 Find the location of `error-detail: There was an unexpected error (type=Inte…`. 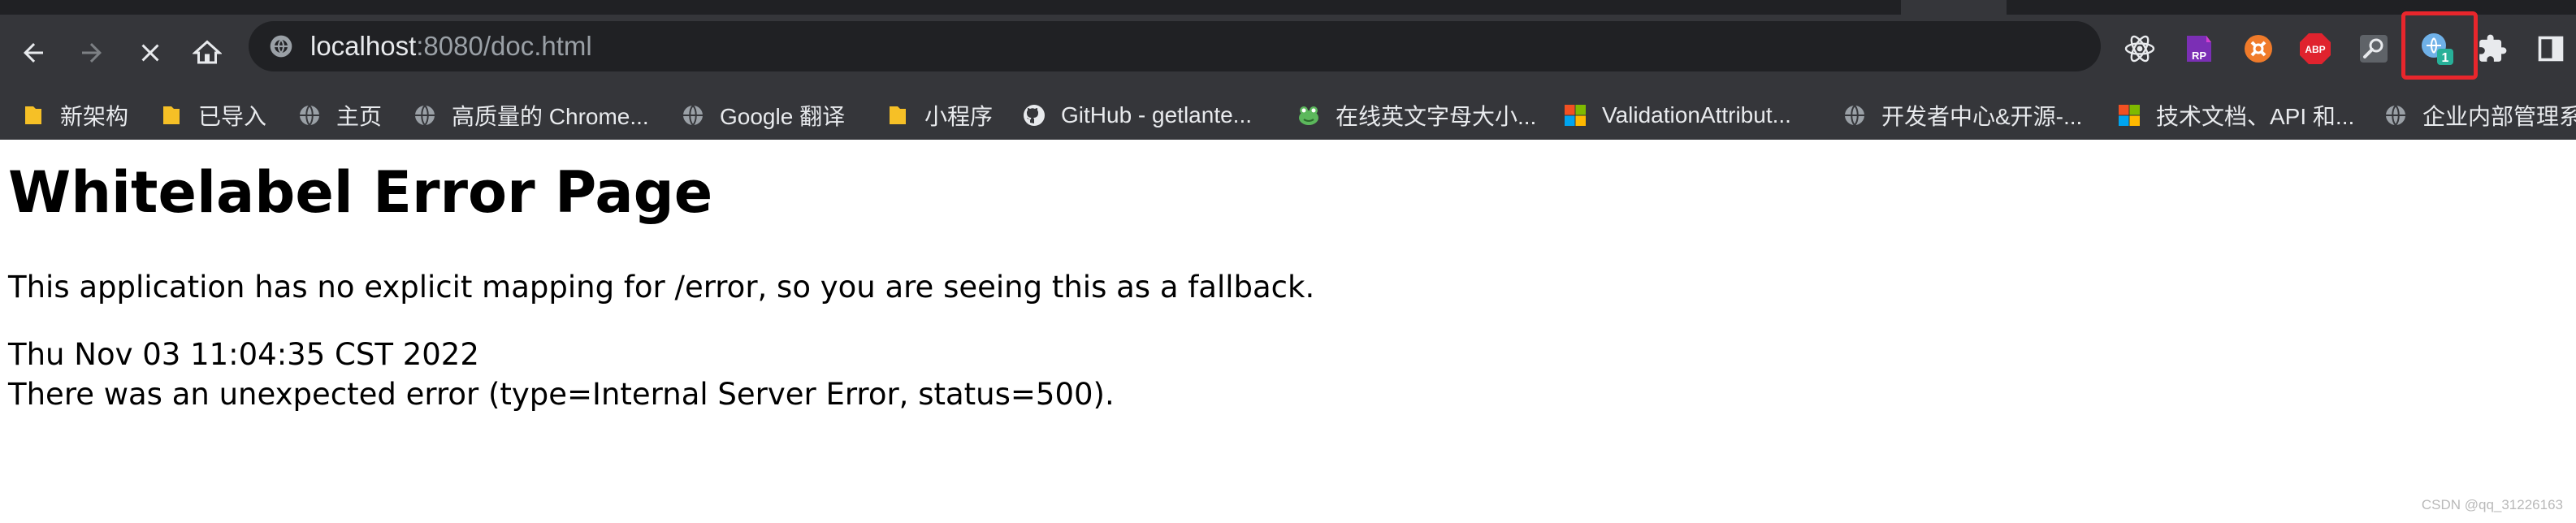

error-detail: There was an unexpected error (type=Inte… is located at coordinates (561, 394).